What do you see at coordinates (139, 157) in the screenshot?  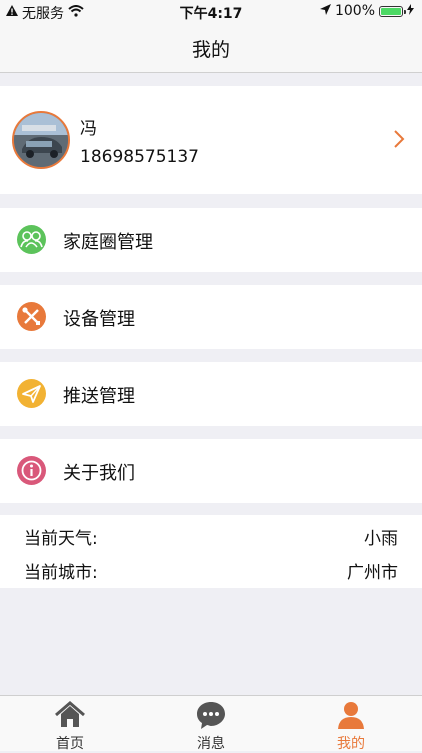 I see `profile-phone: 18698575137` at bounding box center [139, 157].